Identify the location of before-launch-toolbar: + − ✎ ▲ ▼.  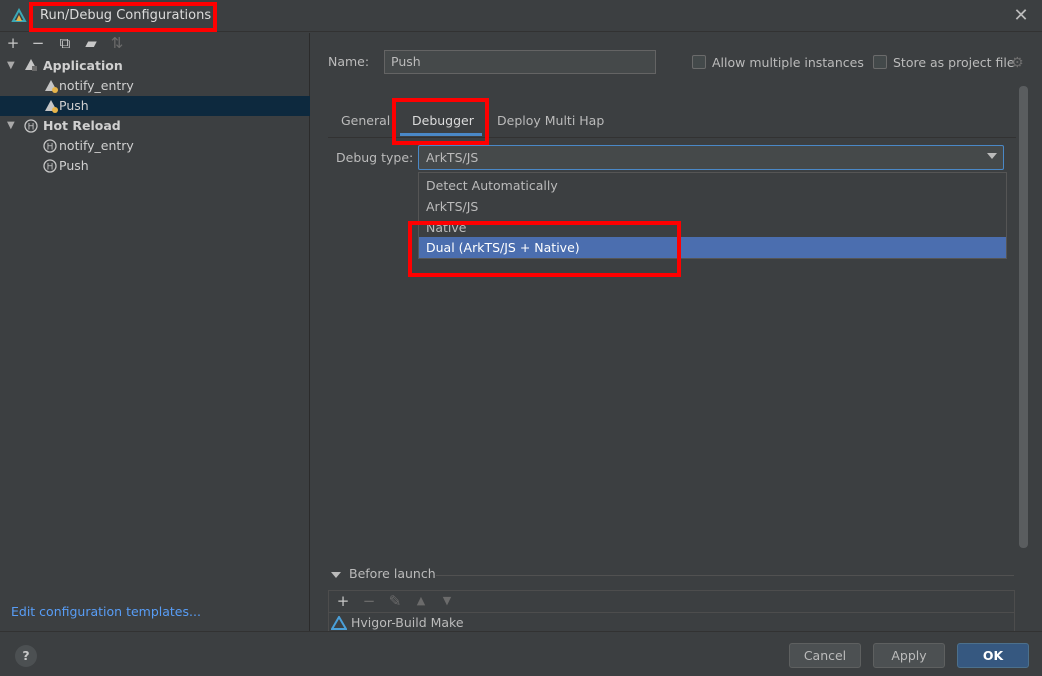
(671, 601).